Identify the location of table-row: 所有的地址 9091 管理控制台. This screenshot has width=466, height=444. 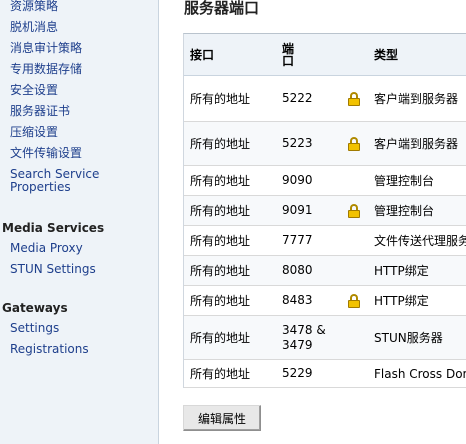
(325, 211).